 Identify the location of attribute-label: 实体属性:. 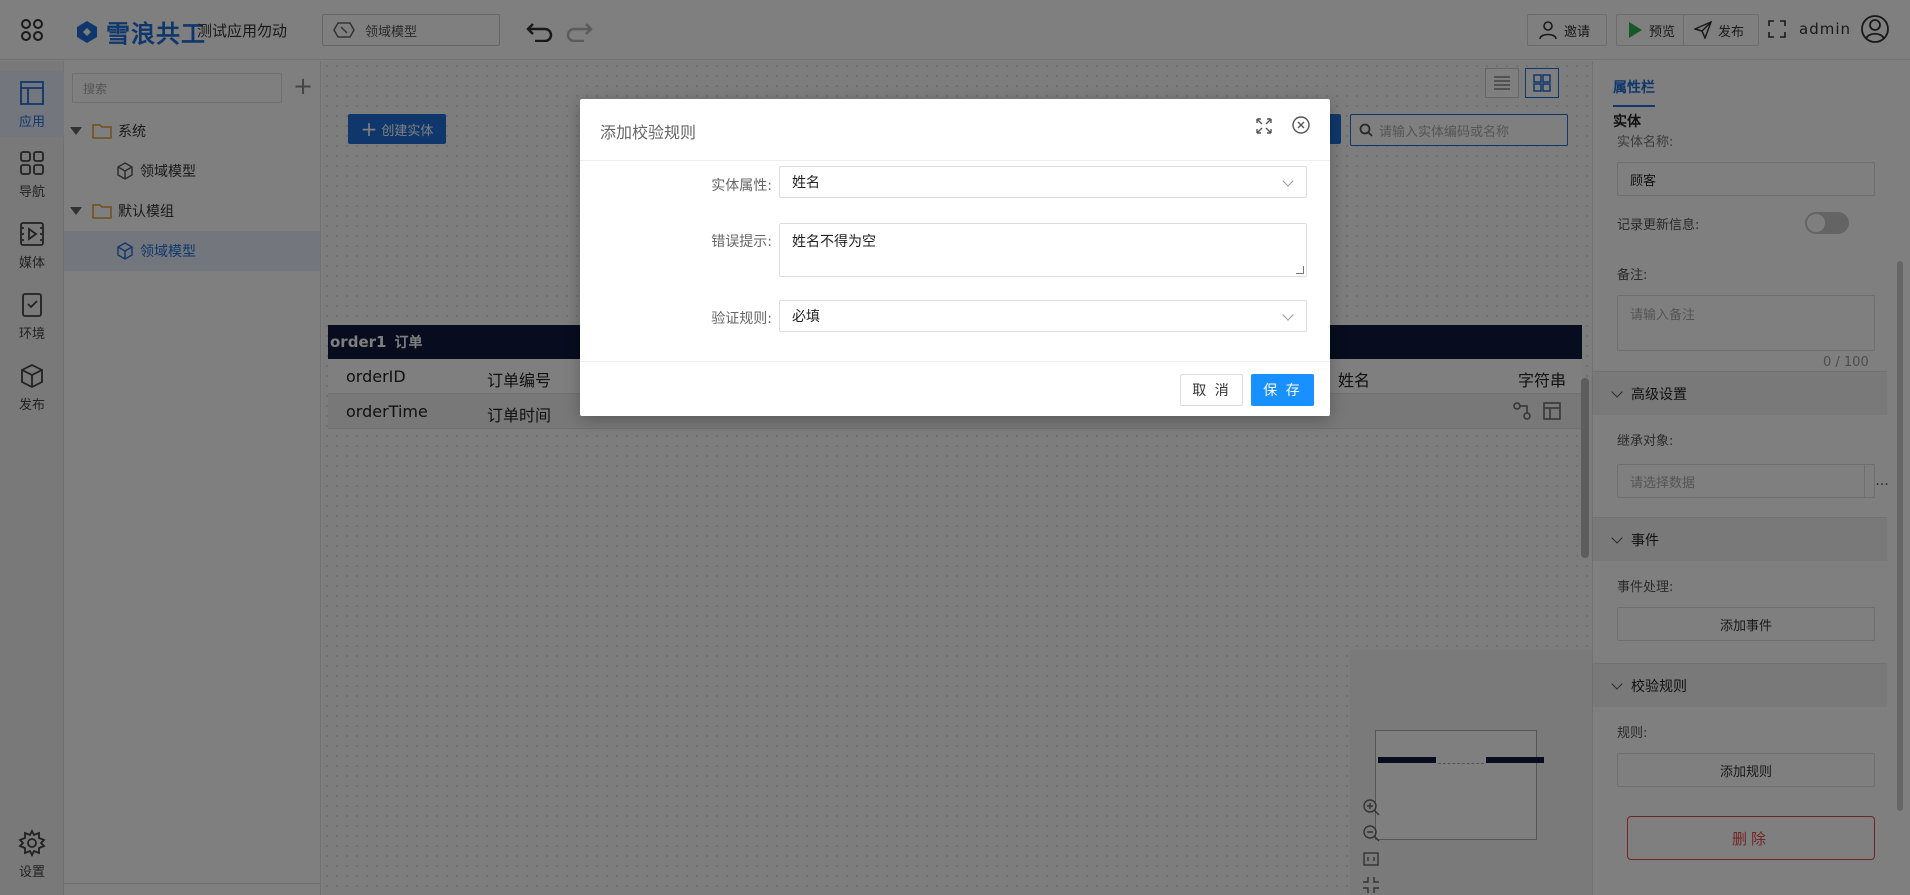
(741, 186).